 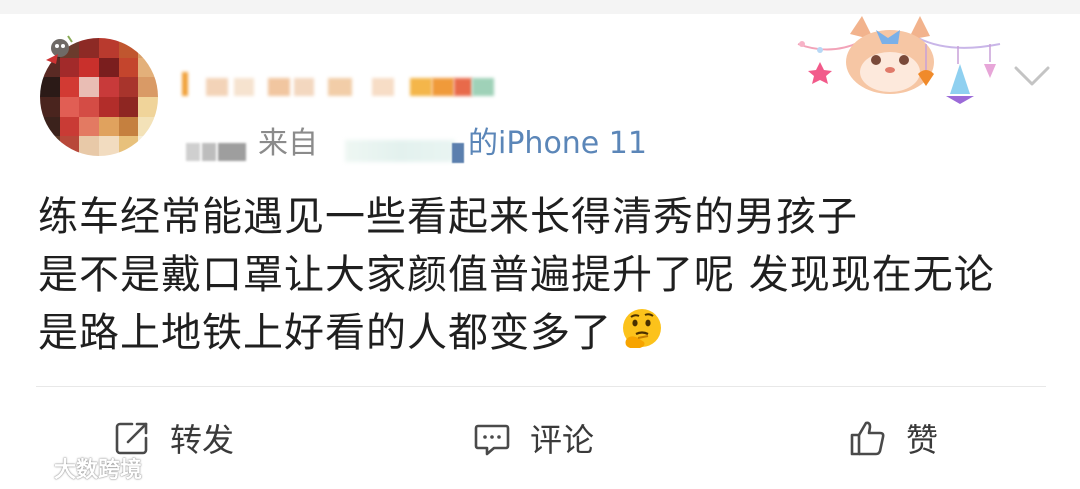 What do you see at coordinates (893, 438) in the screenshot?
I see `like-button: 赞` at bounding box center [893, 438].